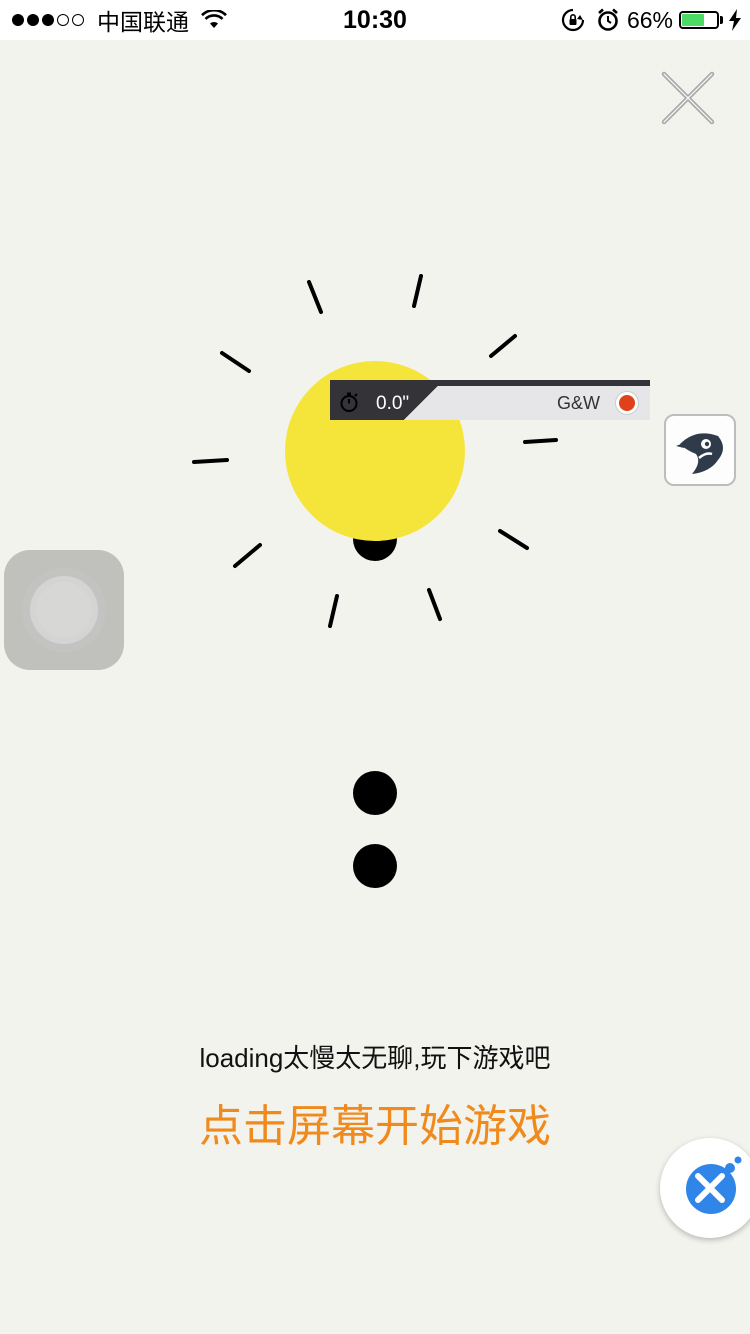 The image size is (750, 1334). What do you see at coordinates (573, 20) in the screenshot?
I see `rotation-lock-icon` at bounding box center [573, 20].